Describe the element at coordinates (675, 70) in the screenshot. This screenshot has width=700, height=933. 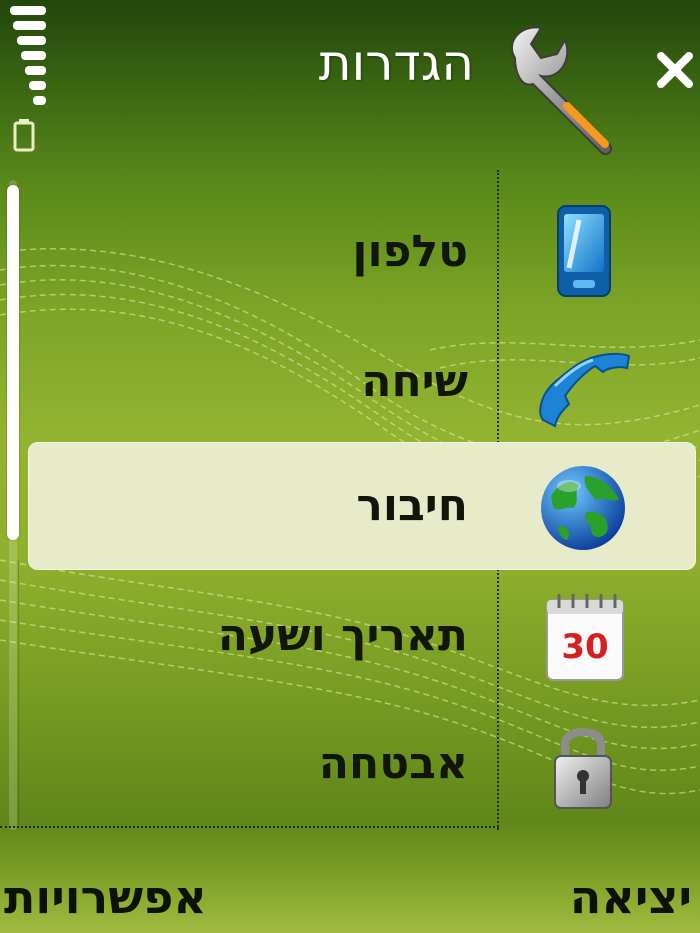
I see `close-icon` at that location.